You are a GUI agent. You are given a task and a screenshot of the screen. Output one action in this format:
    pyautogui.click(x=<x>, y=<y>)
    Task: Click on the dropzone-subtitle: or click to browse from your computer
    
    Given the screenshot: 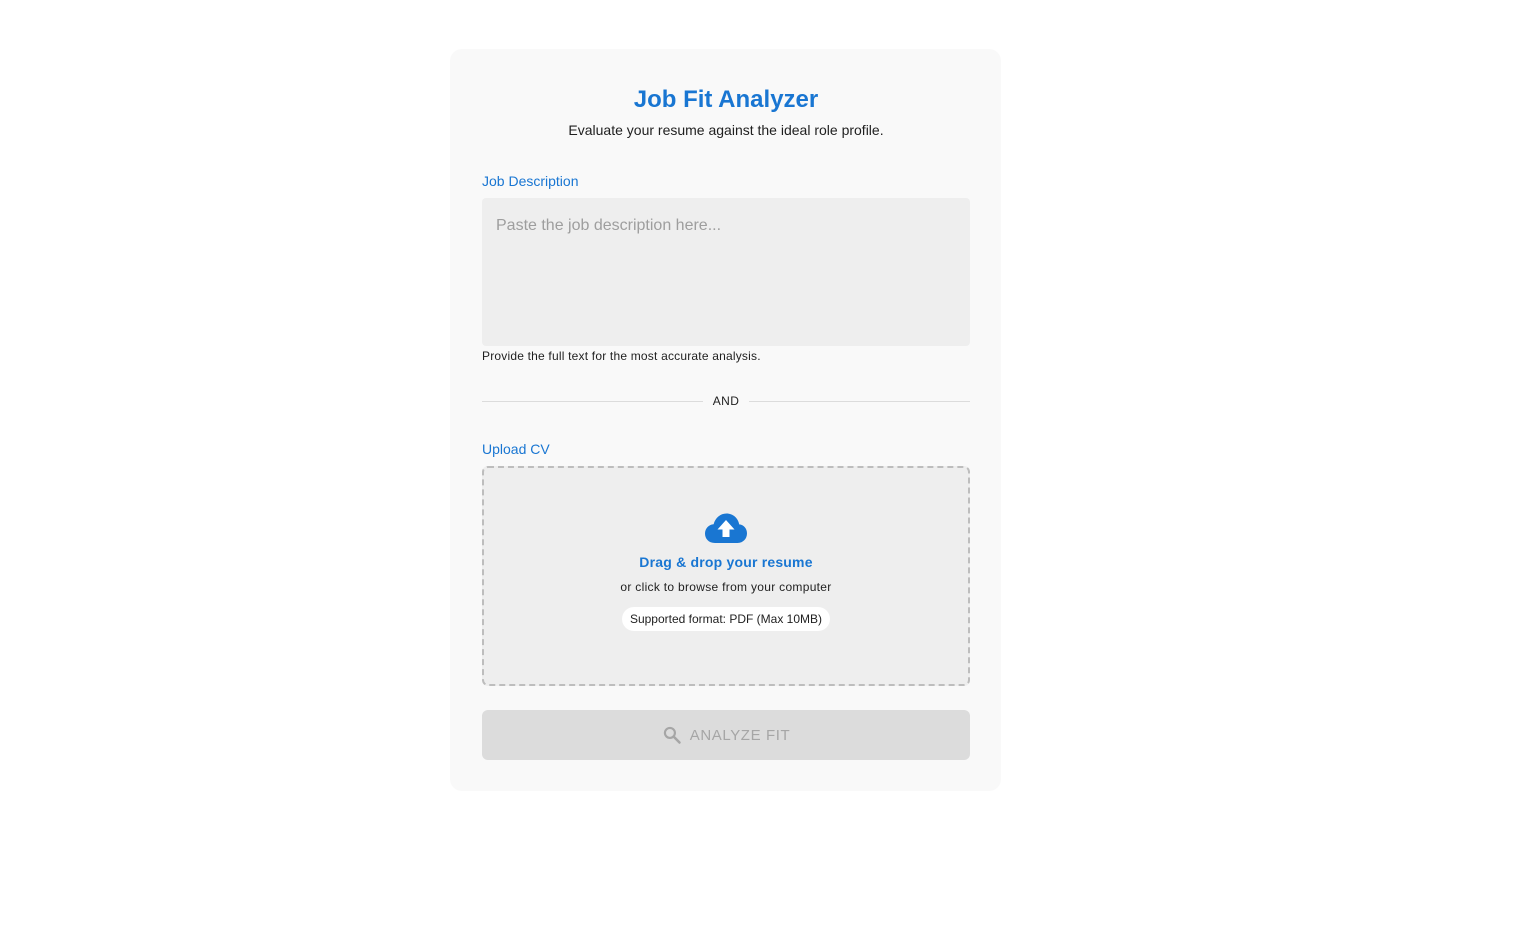 What is the action you would take?
    pyautogui.click(x=726, y=587)
    